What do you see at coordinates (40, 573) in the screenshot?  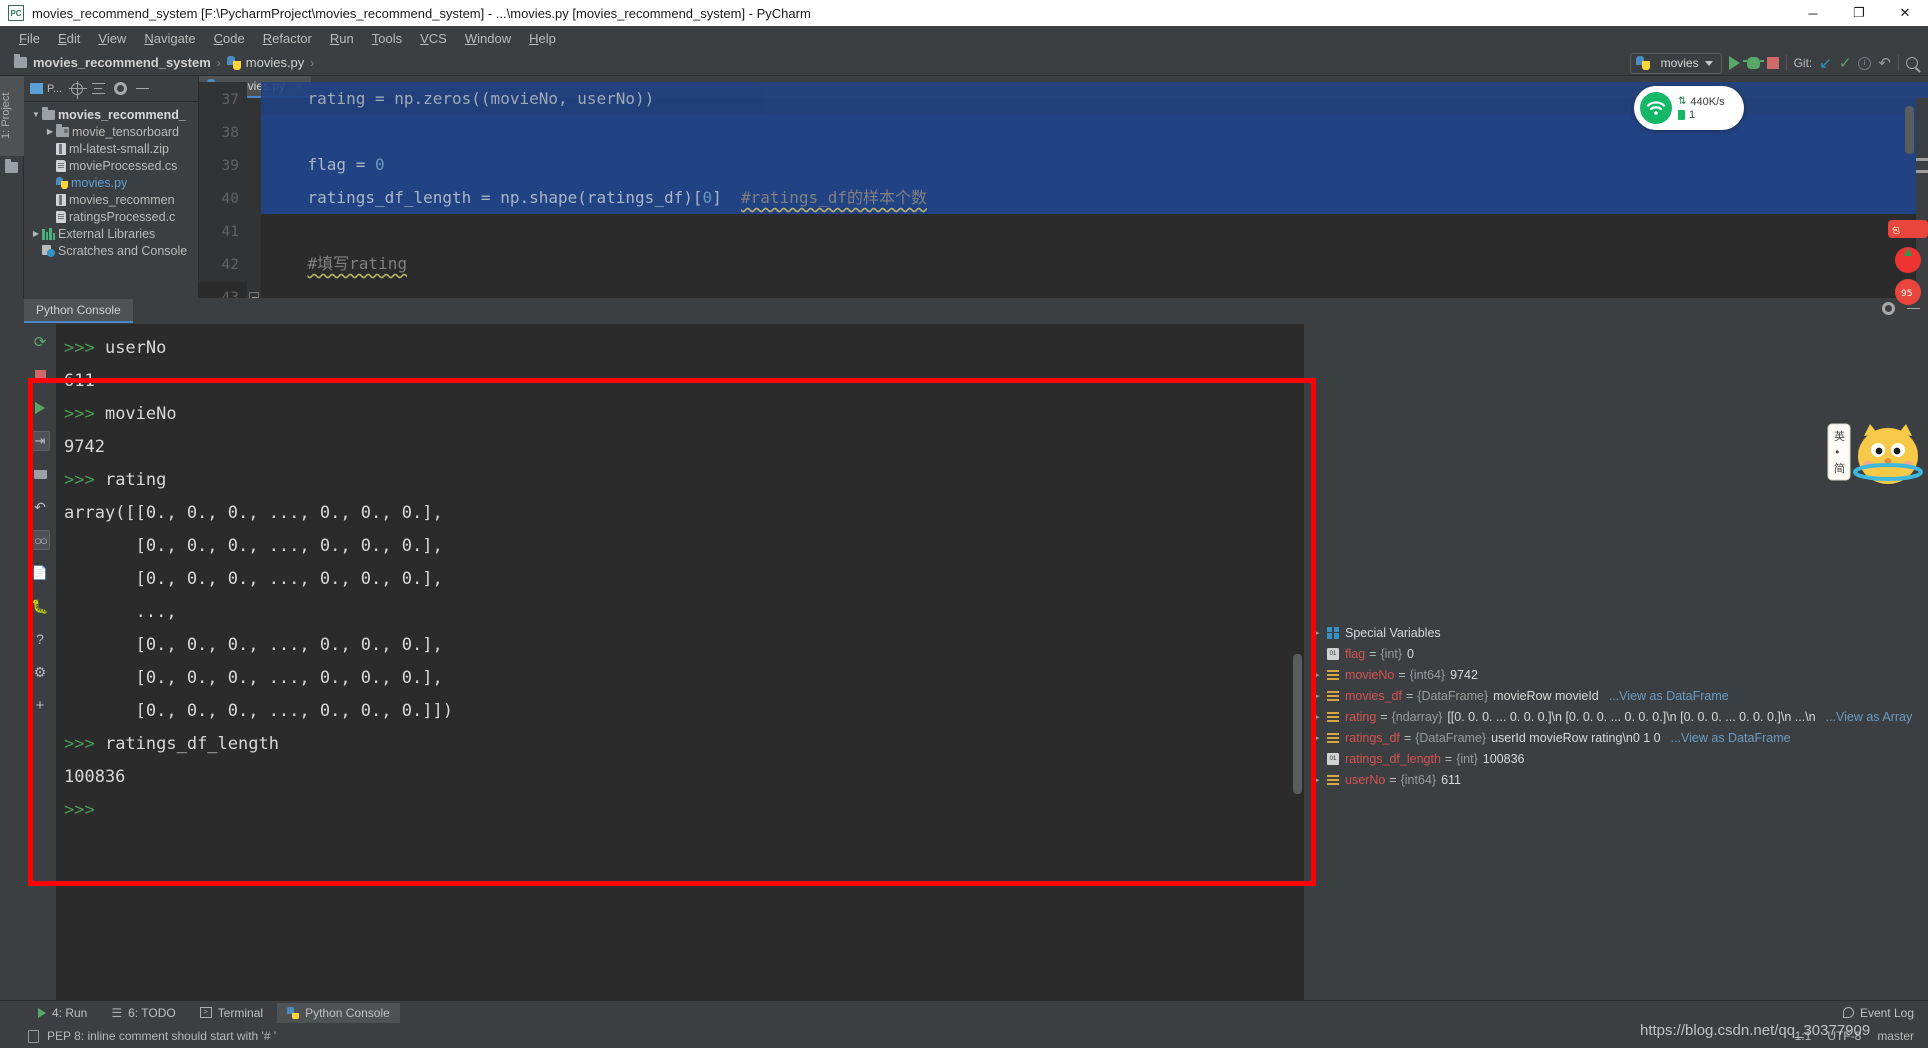 I see `show-history-icon: 📄` at bounding box center [40, 573].